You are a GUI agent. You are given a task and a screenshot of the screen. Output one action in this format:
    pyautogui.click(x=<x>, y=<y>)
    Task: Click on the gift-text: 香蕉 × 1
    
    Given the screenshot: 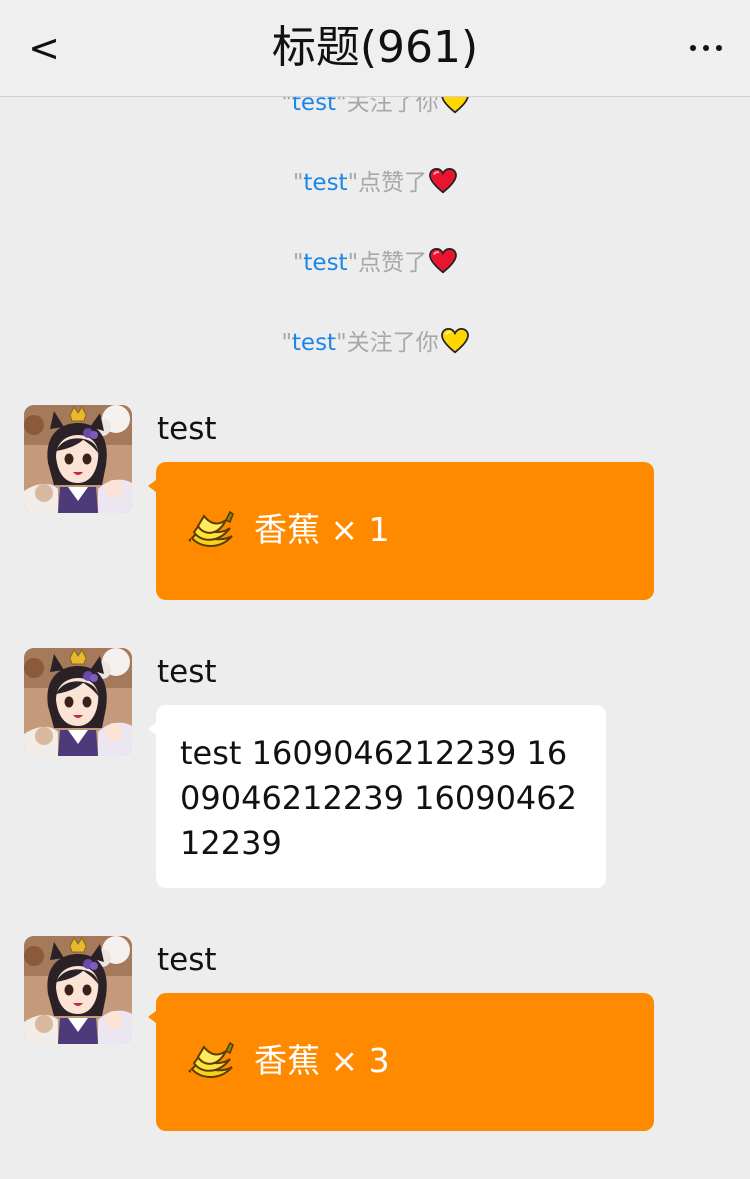 What is the action you would take?
    pyautogui.click(x=322, y=529)
    